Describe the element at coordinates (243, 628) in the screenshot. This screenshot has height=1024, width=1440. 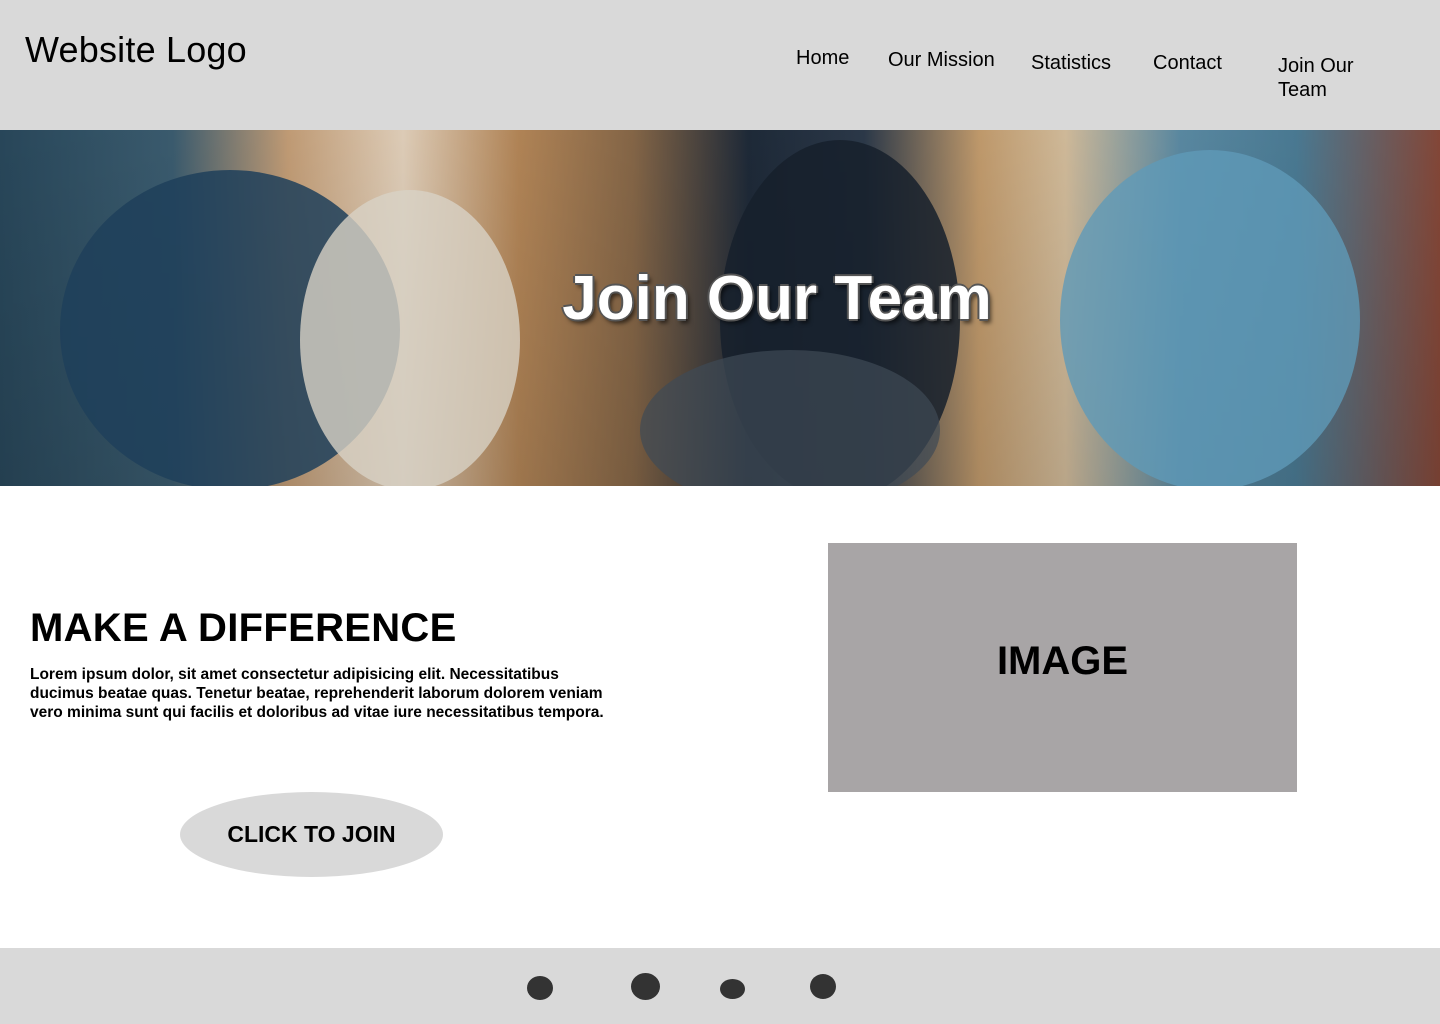
I see `section-heading: MAKE A DIFFERENCE` at that location.